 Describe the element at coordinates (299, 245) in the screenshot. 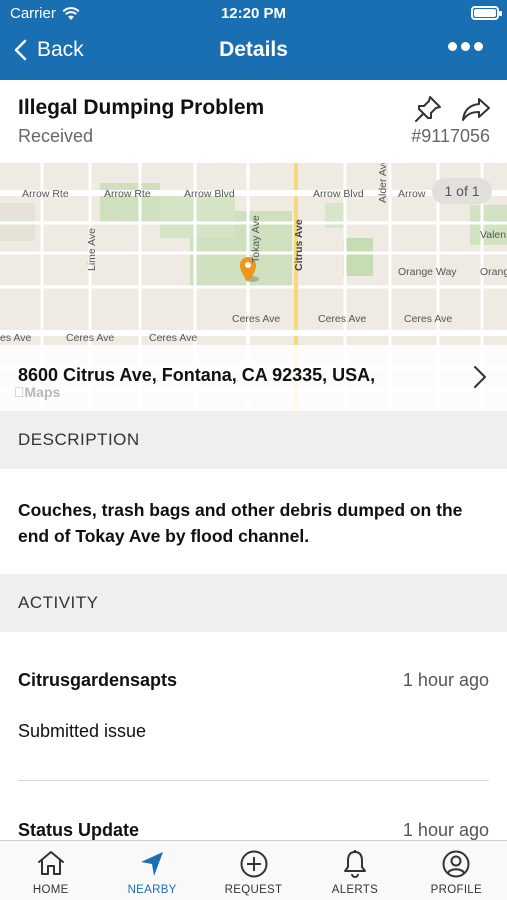

I see `street-label: Citrus Ave` at that location.